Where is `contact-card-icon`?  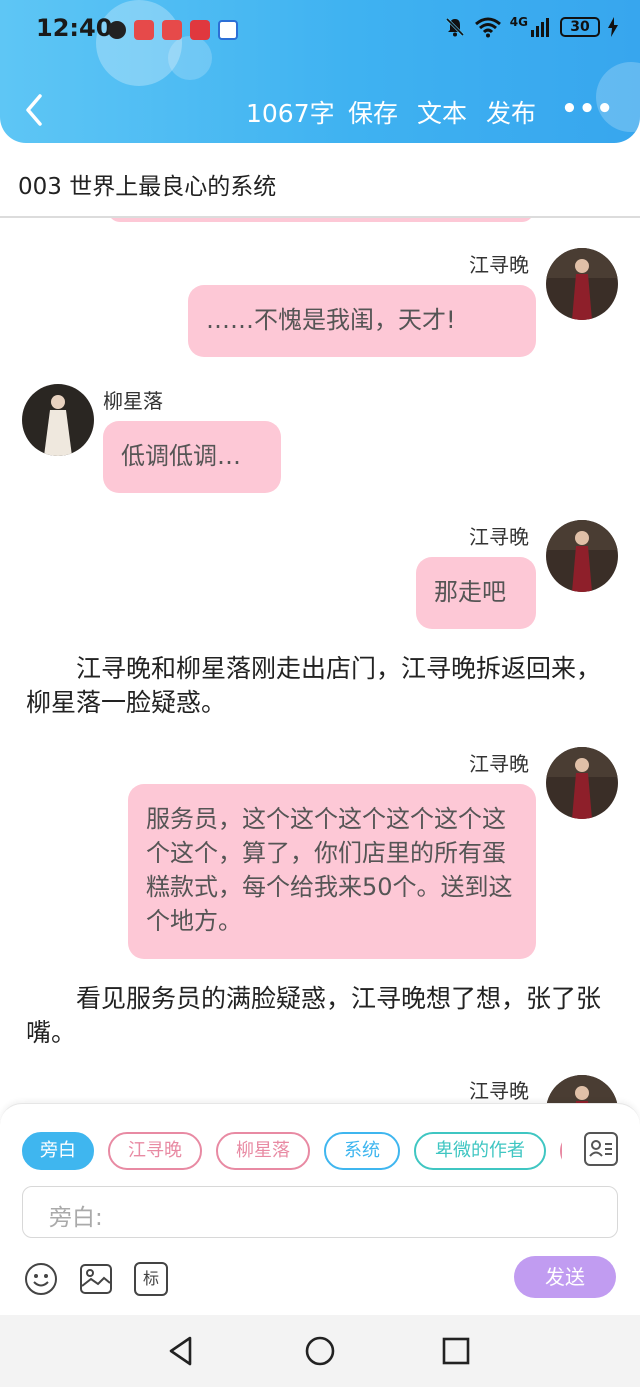
contact-card-icon is located at coordinates (601, 1149).